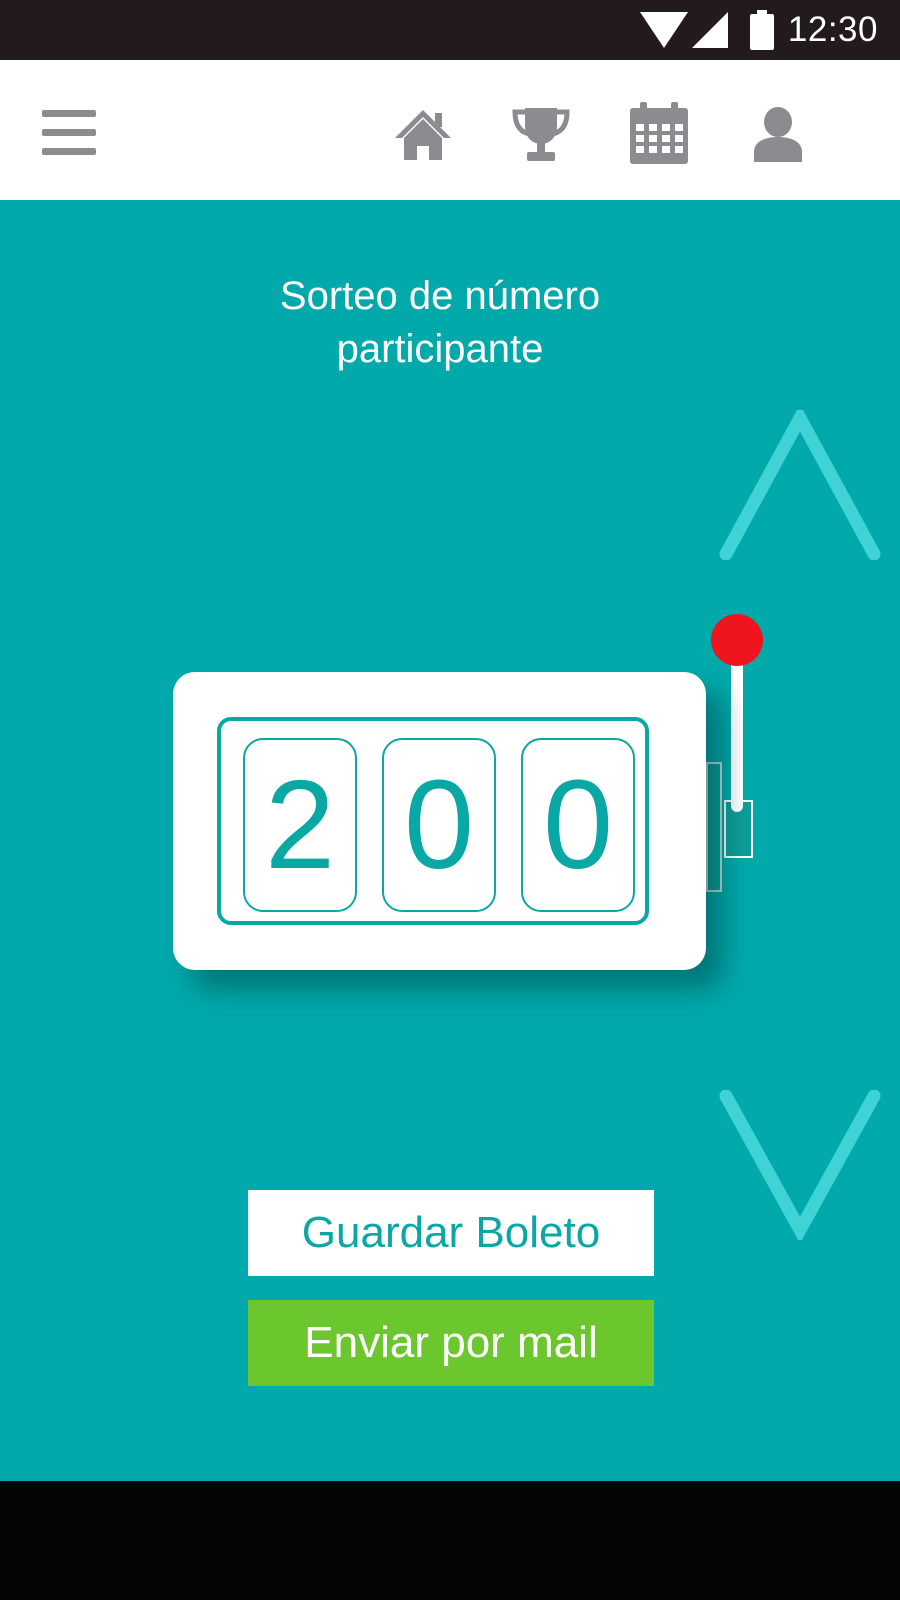 The height and width of the screenshot is (1600, 900). Describe the element at coordinates (440, 349) in the screenshot. I see `page-title-line2: participante` at that location.